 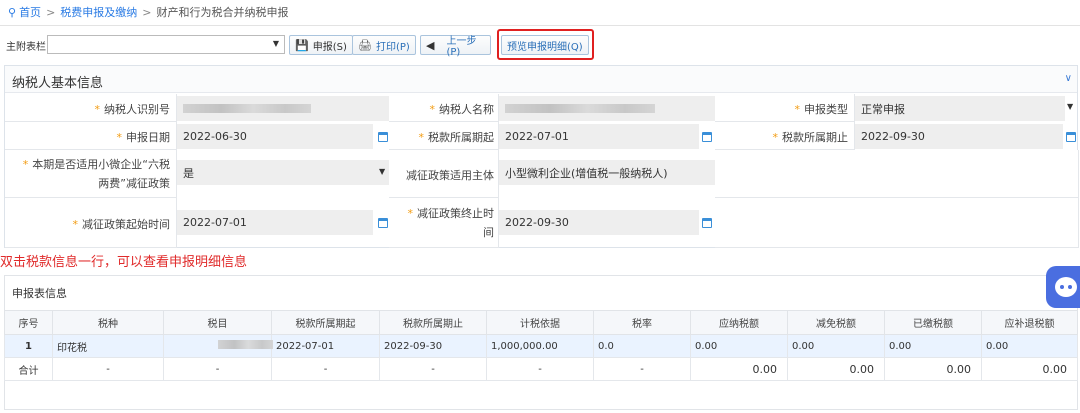 I want to click on column-header: 税率, so click(x=642, y=322).